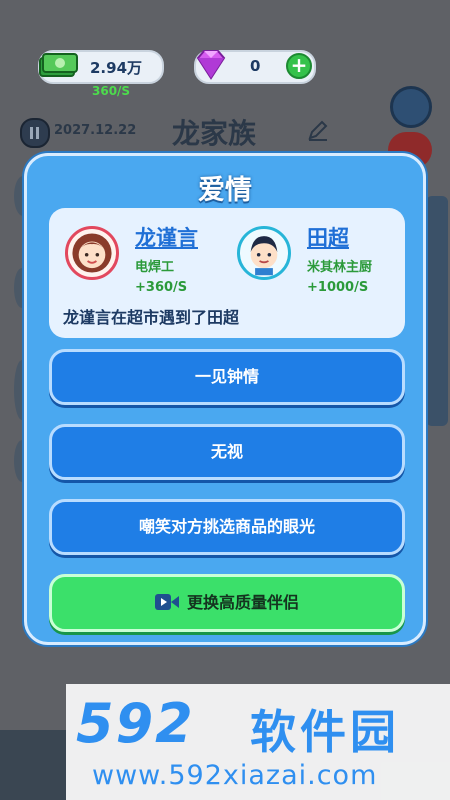  What do you see at coordinates (92, 253) in the screenshot?
I see `female-avatar` at bounding box center [92, 253].